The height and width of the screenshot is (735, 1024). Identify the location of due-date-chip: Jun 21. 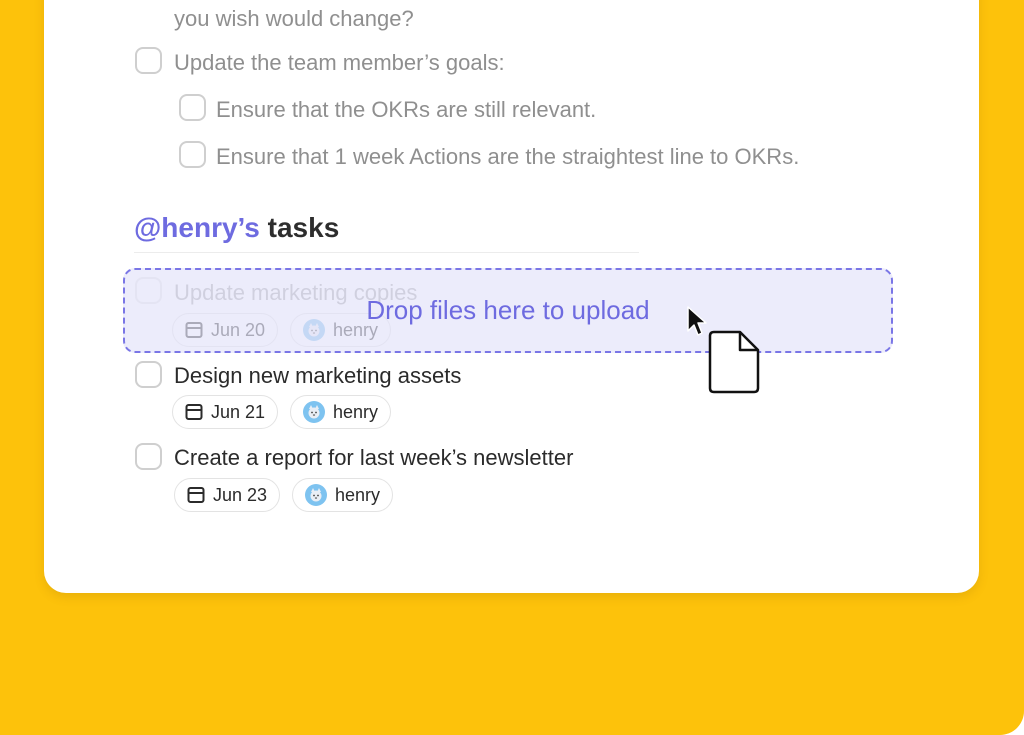
(225, 412).